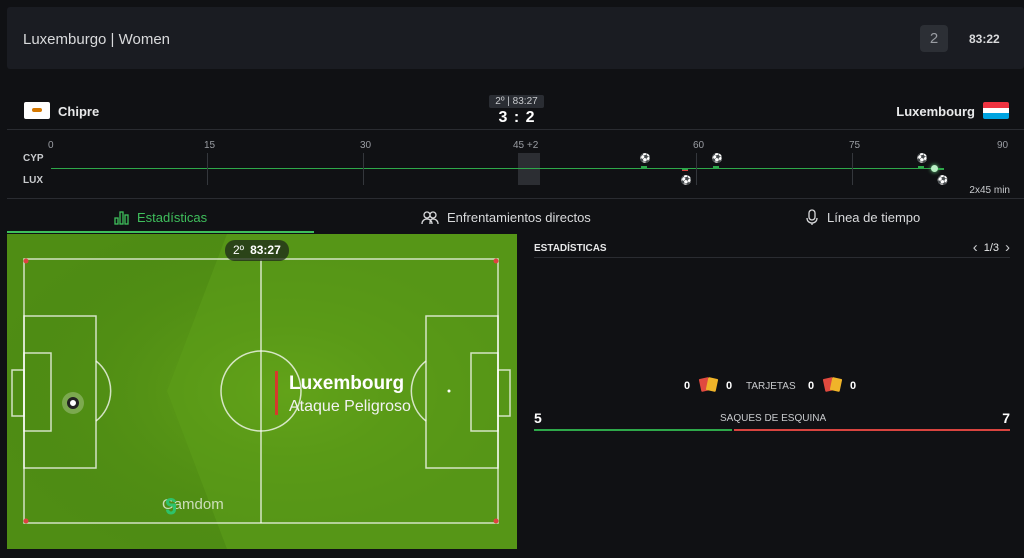 This screenshot has height=558, width=1024. What do you see at coordinates (984, 39) in the screenshot?
I see `header-clock: 83:22` at bounding box center [984, 39].